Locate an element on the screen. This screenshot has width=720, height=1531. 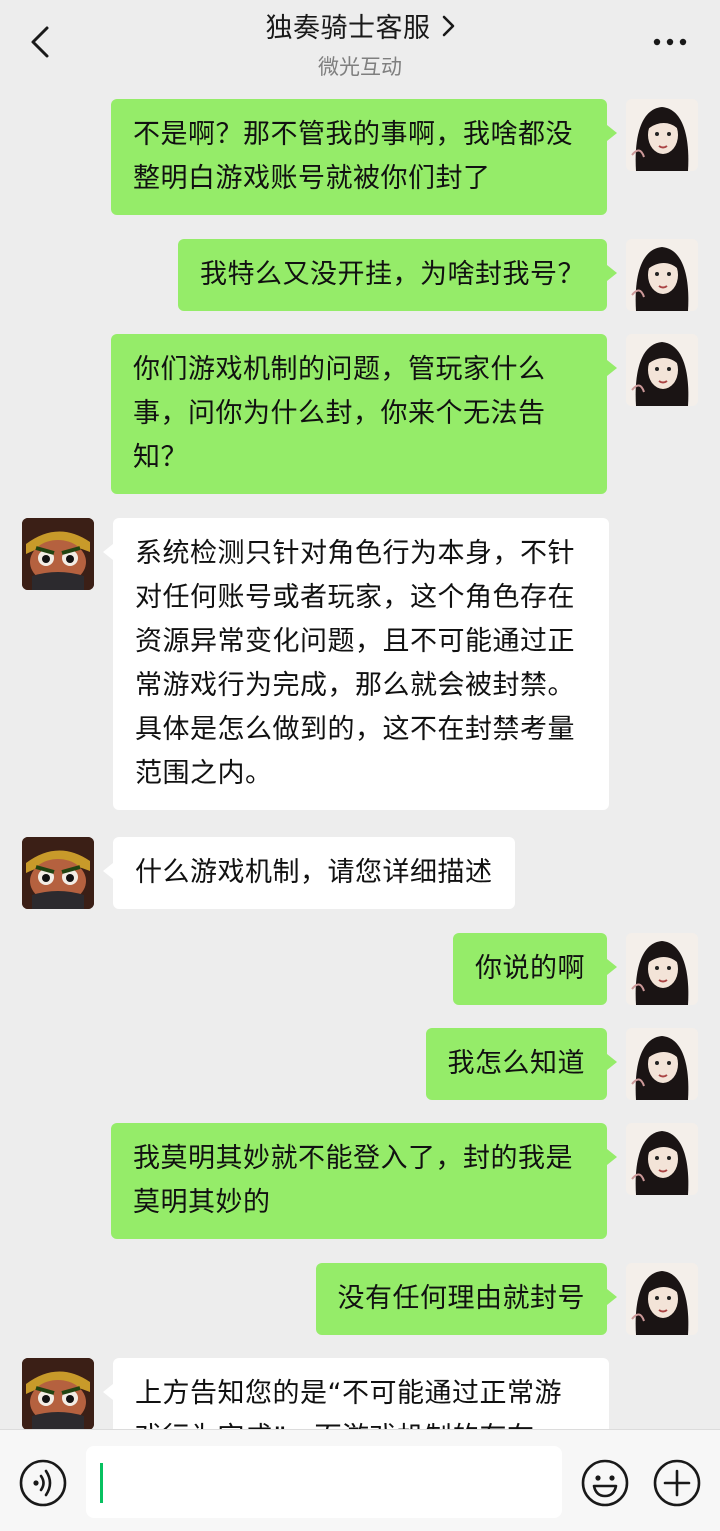
page-subtitle: 微光互动 is located at coordinates (360, 67).